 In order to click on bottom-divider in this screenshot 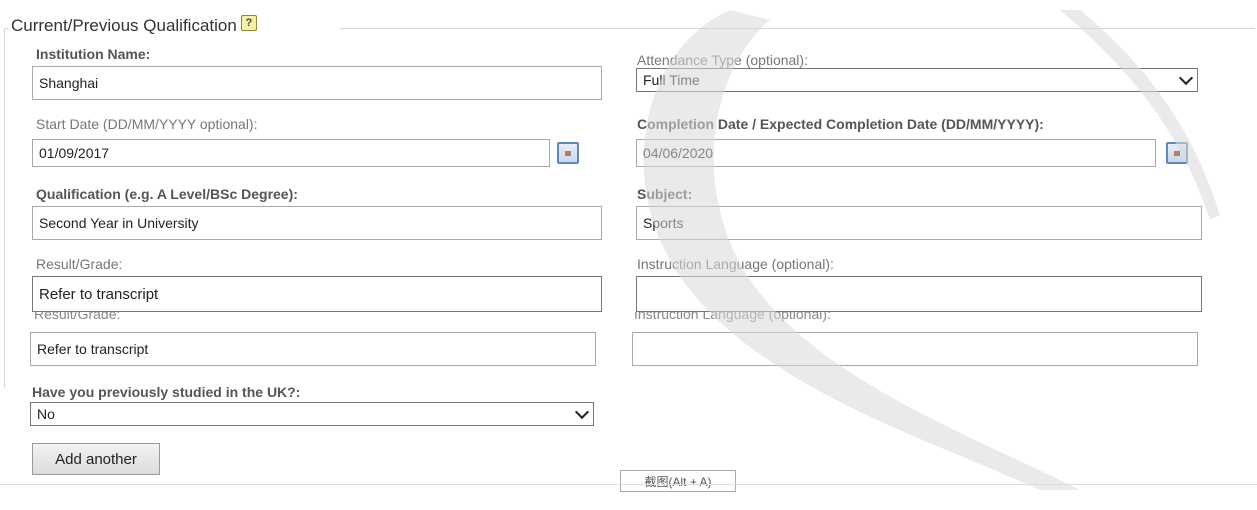, I will do `click(628, 484)`.